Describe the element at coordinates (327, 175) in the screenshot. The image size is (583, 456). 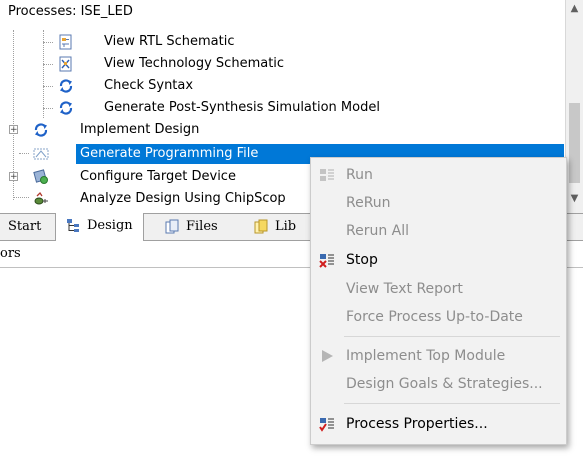
I see `run-icon` at that location.